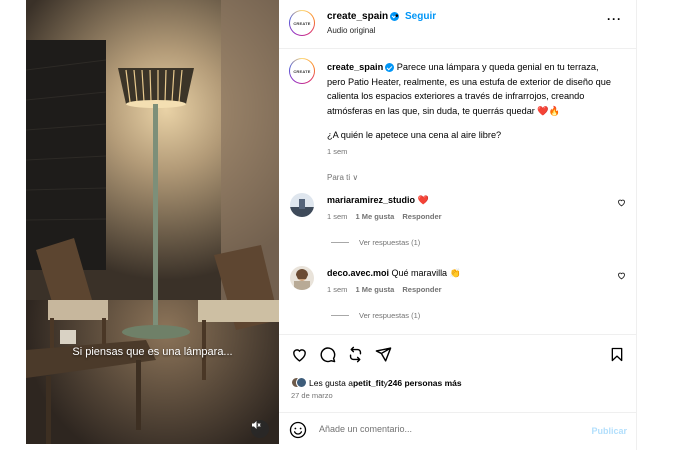  Describe the element at coordinates (617, 354) in the screenshot. I see `bookmark-icon` at that location.